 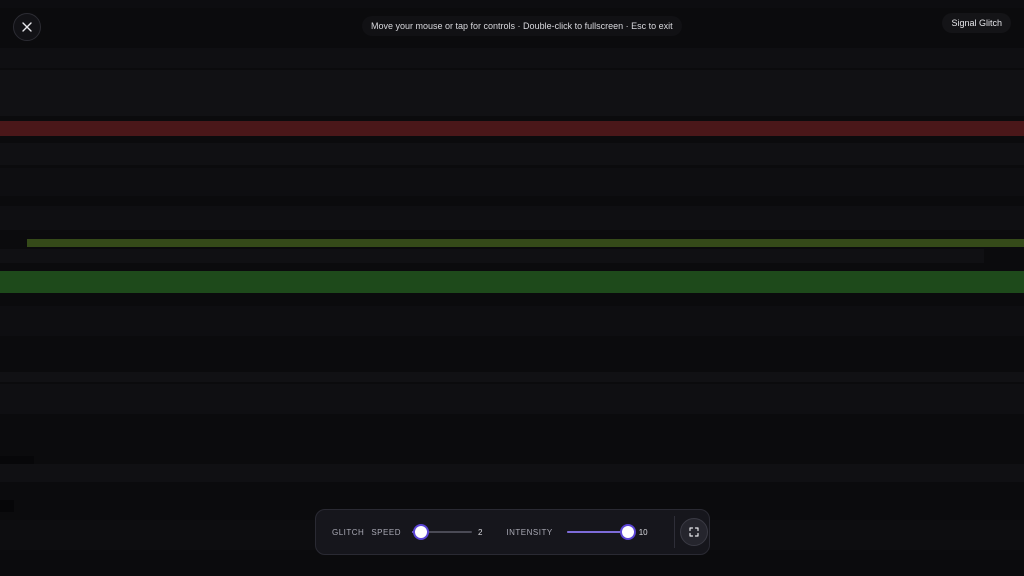 What do you see at coordinates (525, 243) in the screenshot?
I see `glitch-band-olive` at bounding box center [525, 243].